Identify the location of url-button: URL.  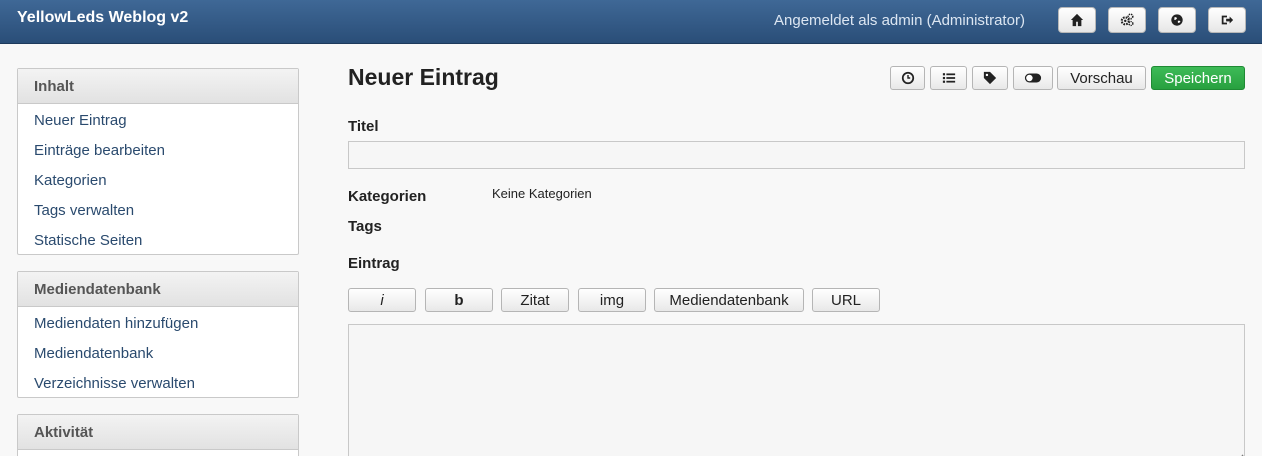
(846, 300).